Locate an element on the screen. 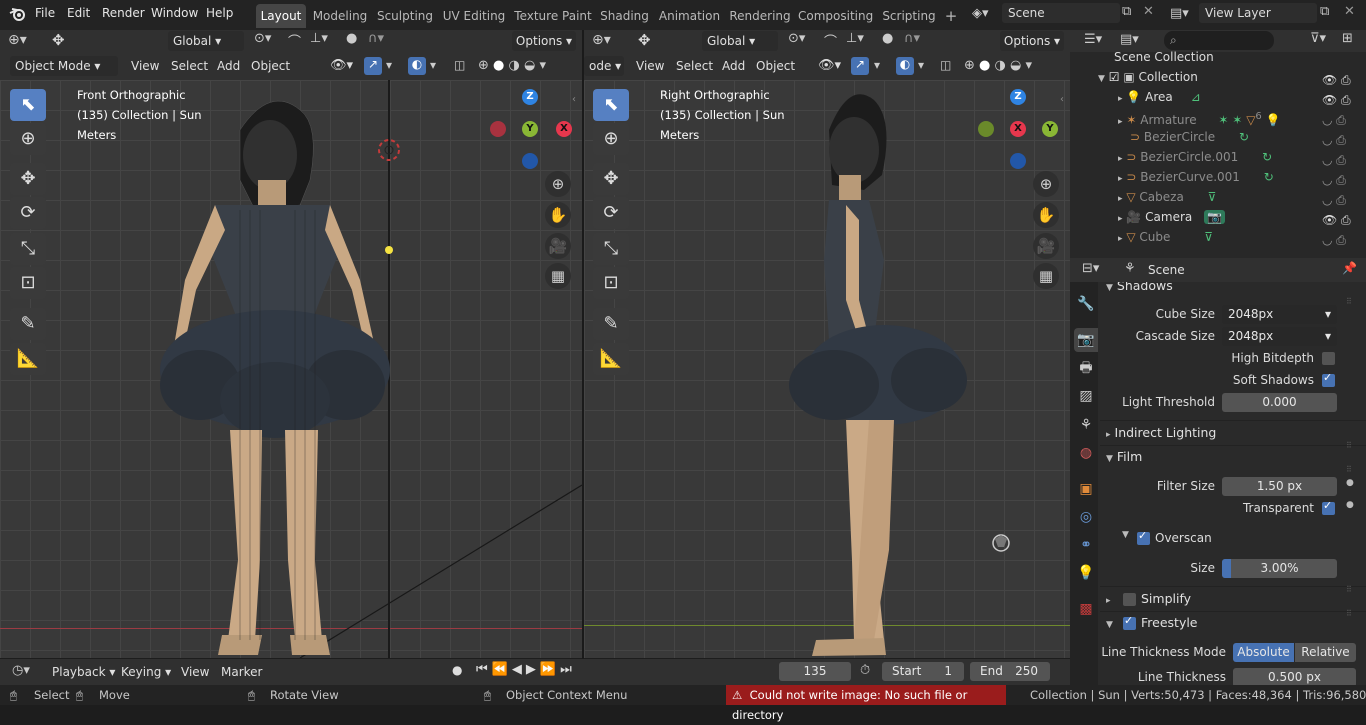 The width and height of the screenshot is (1366, 725). overscan-checkbox is located at coordinates (1143, 537).